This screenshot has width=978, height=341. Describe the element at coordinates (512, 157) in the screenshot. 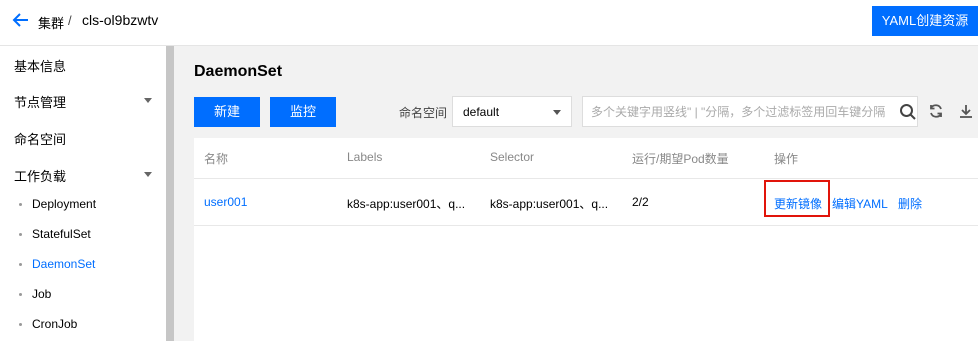

I see `column-header-selector: Selector` at that location.